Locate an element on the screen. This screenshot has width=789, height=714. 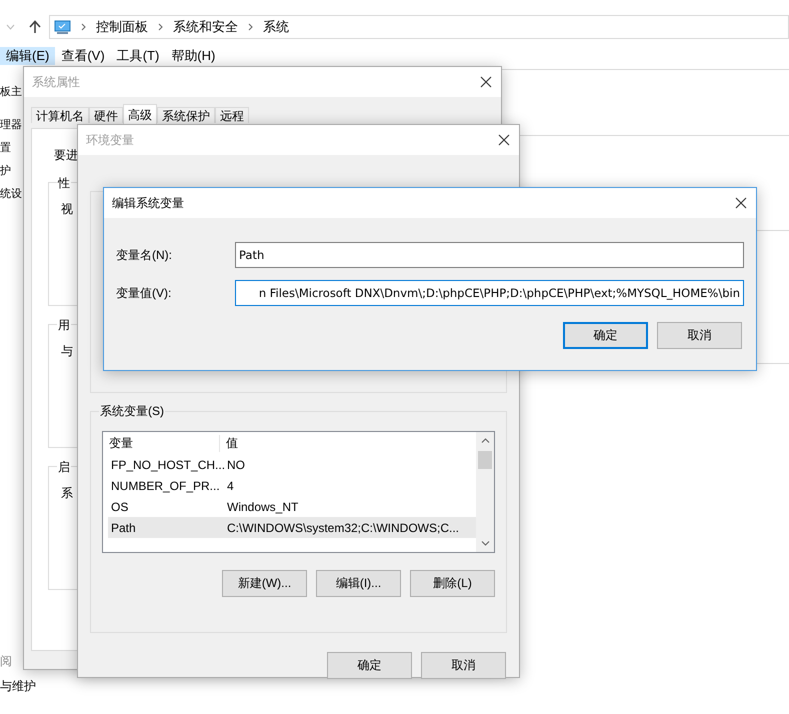
scrollbar is located at coordinates (485, 492).